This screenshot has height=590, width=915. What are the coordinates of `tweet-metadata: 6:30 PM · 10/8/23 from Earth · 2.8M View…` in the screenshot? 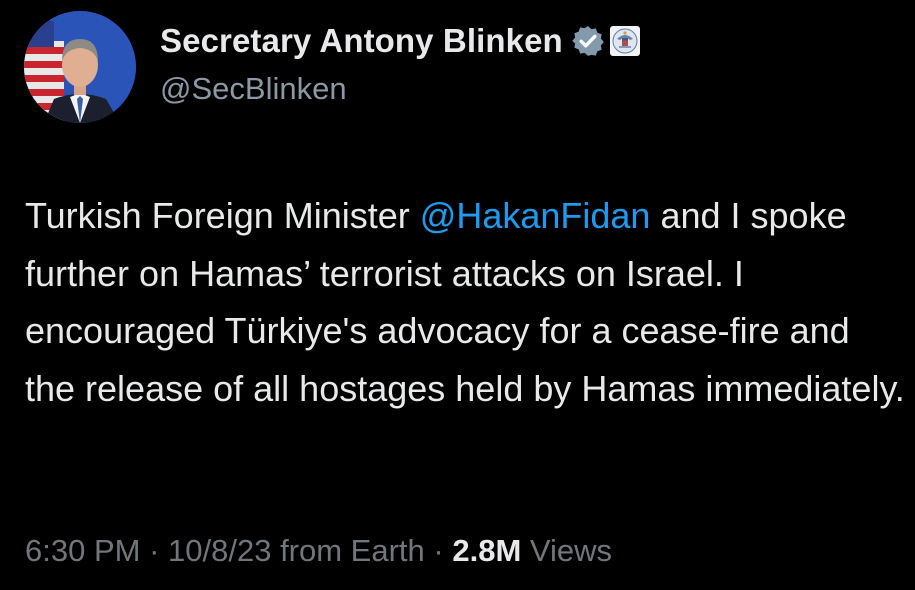 It's located at (318, 551).